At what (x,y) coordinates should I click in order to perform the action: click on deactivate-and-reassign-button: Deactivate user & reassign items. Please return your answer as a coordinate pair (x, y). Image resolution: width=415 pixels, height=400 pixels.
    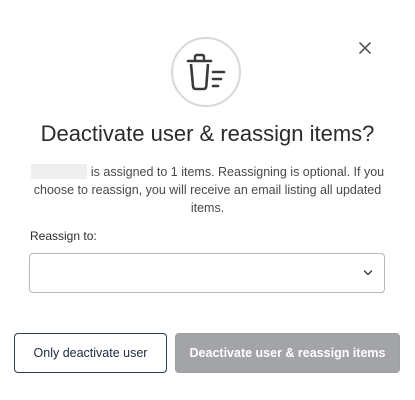
    Looking at the image, I should click on (287, 353).